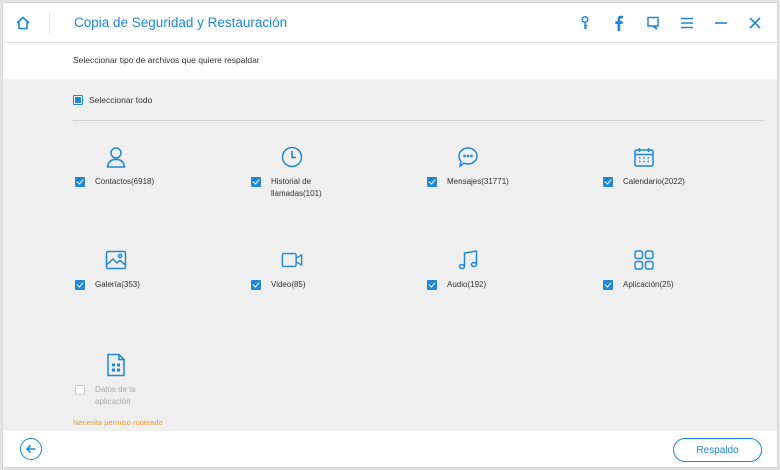 The image size is (780, 470). What do you see at coordinates (292, 260) in the screenshot?
I see `video-icon` at bounding box center [292, 260].